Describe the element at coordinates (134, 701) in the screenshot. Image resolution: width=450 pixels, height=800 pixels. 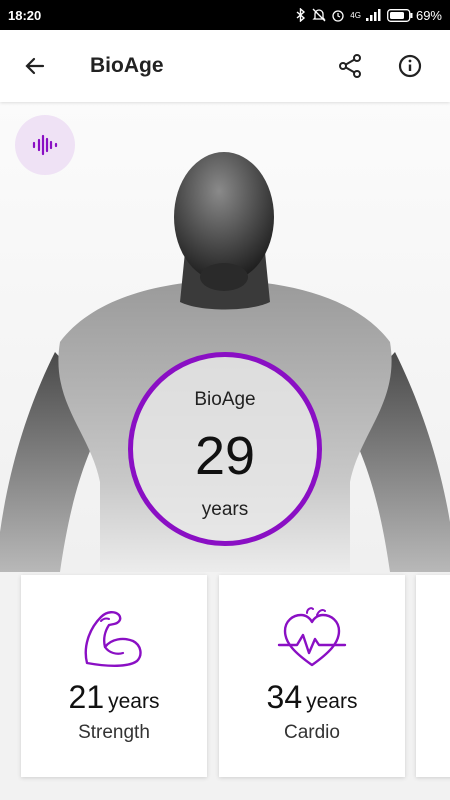
I see `strength-unit: years` at that location.